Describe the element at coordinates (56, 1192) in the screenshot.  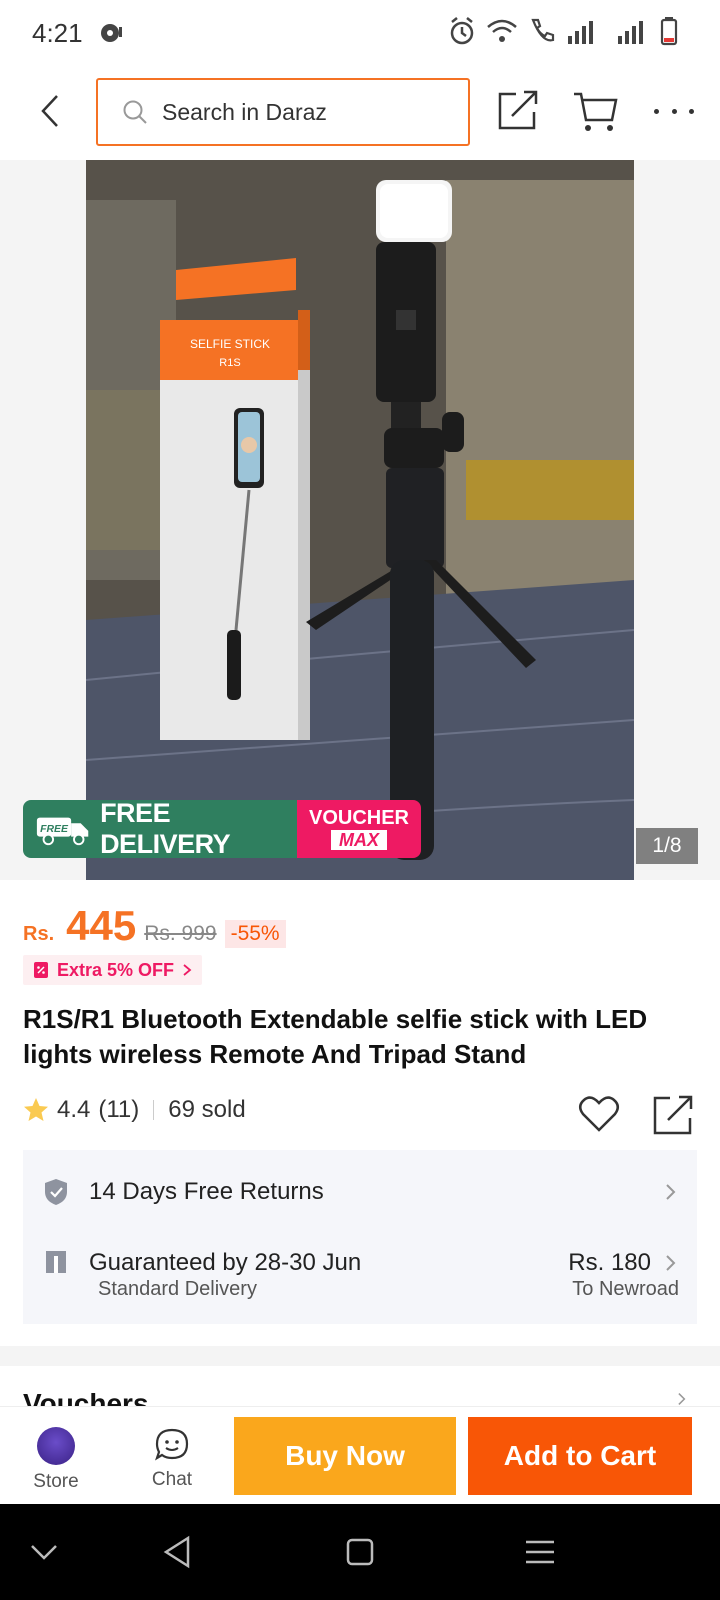
I see `shield-check-icon` at that location.